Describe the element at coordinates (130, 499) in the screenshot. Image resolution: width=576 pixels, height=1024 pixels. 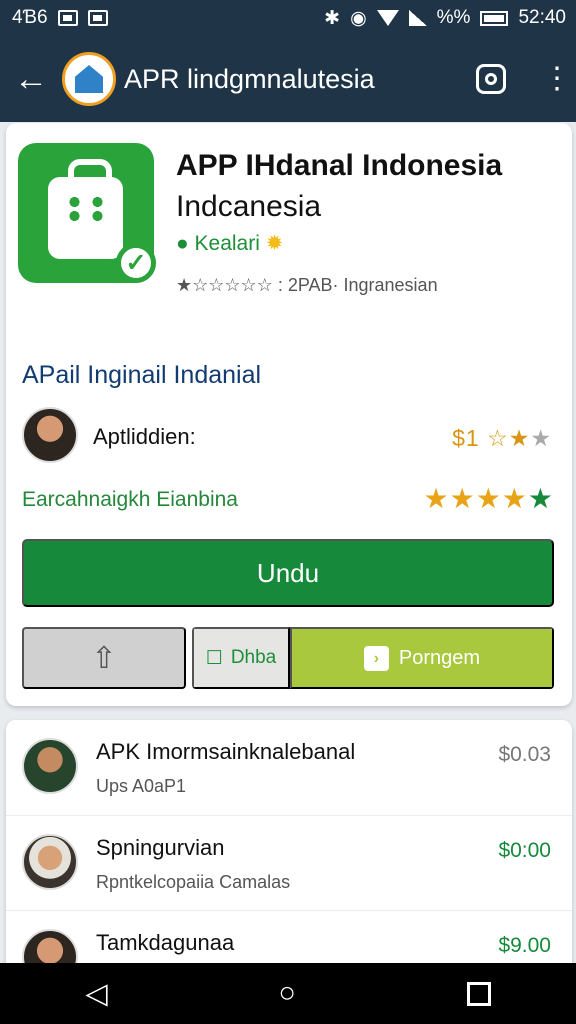
I see `rating-label: Earcahnaigkh Eianbina` at that location.